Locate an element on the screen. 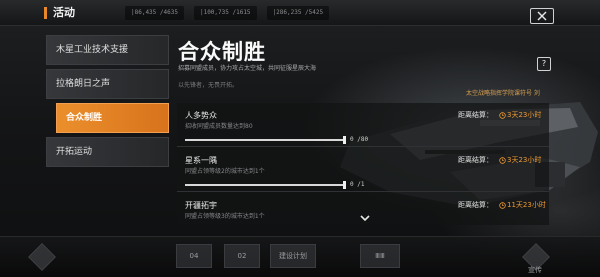 Image resolution: width=600 pixels, height=277 pixels. close-icon is located at coordinates (542, 16).